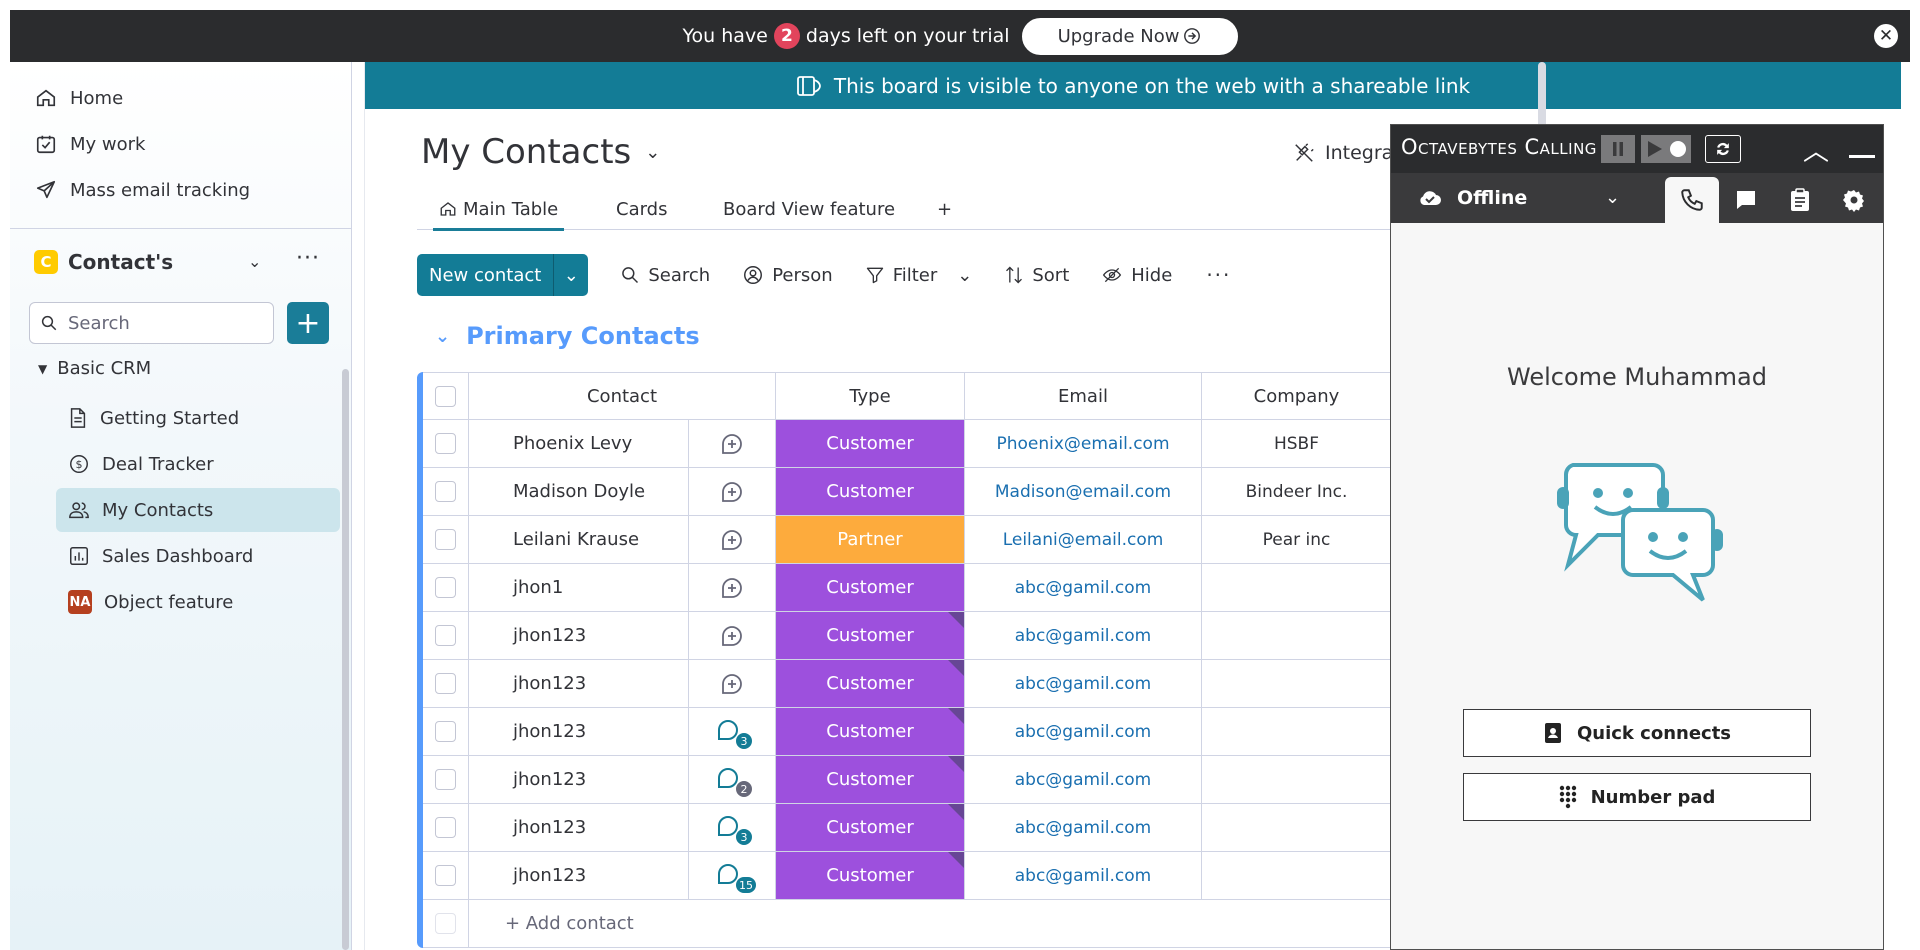  Describe the element at coordinates (308, 323) in the screenshot. I see `add-item-button: +` at that location.